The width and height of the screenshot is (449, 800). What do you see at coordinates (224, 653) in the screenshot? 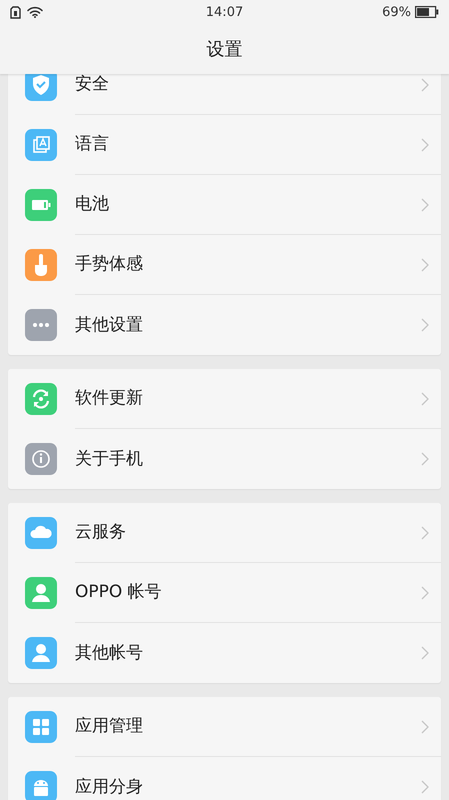
I see `settings-item: 其他帐号` at bounding box center [224, 653].